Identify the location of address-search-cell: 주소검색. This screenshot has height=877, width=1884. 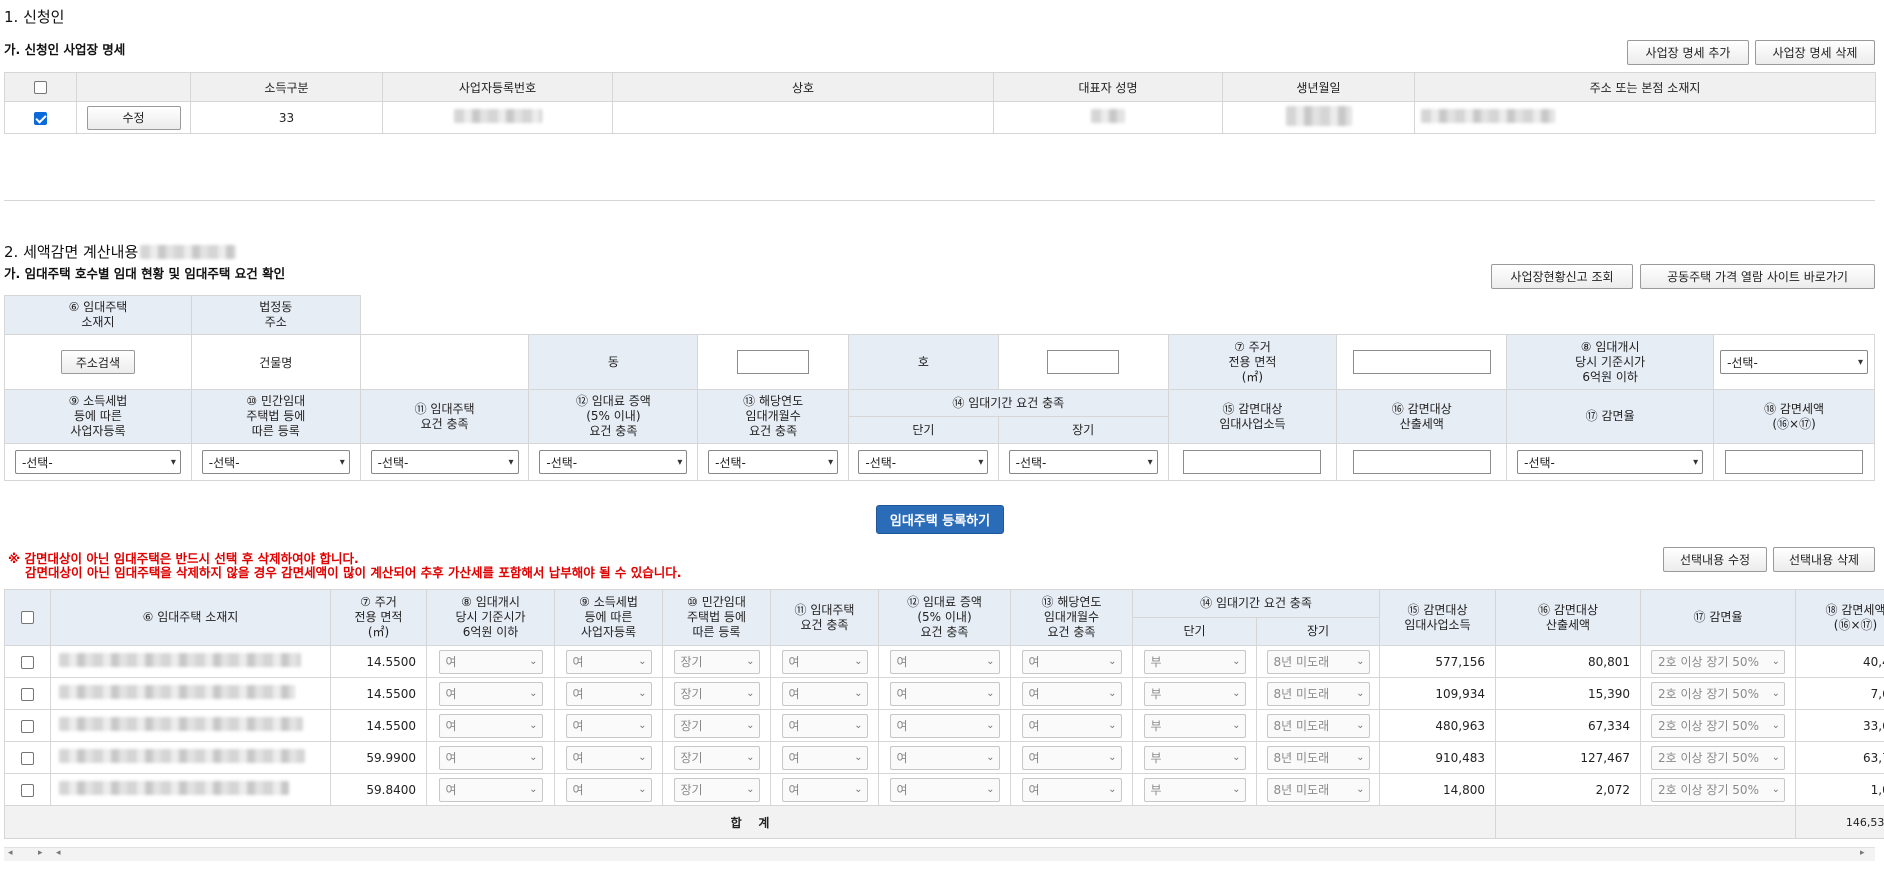
(98, 362).